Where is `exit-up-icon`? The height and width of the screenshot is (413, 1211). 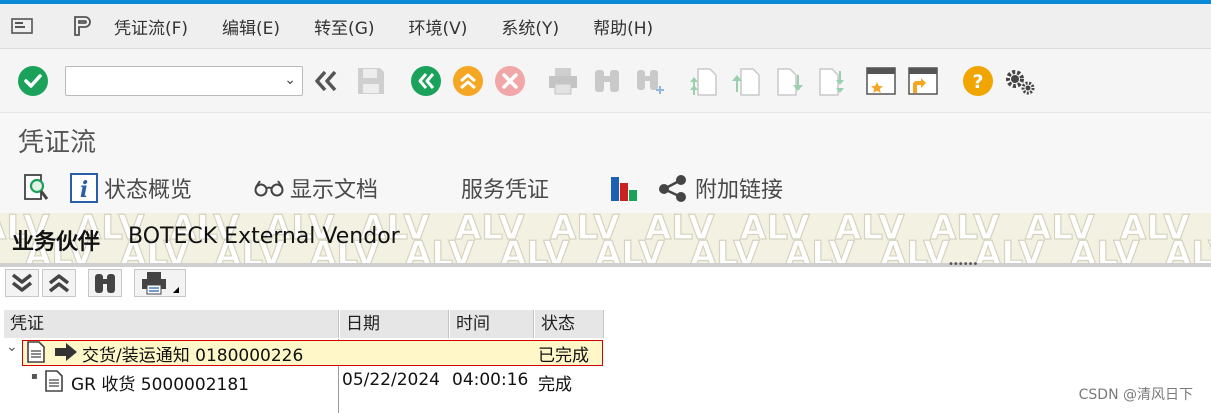 exit-up-icon is located at coordinates (468, 81).